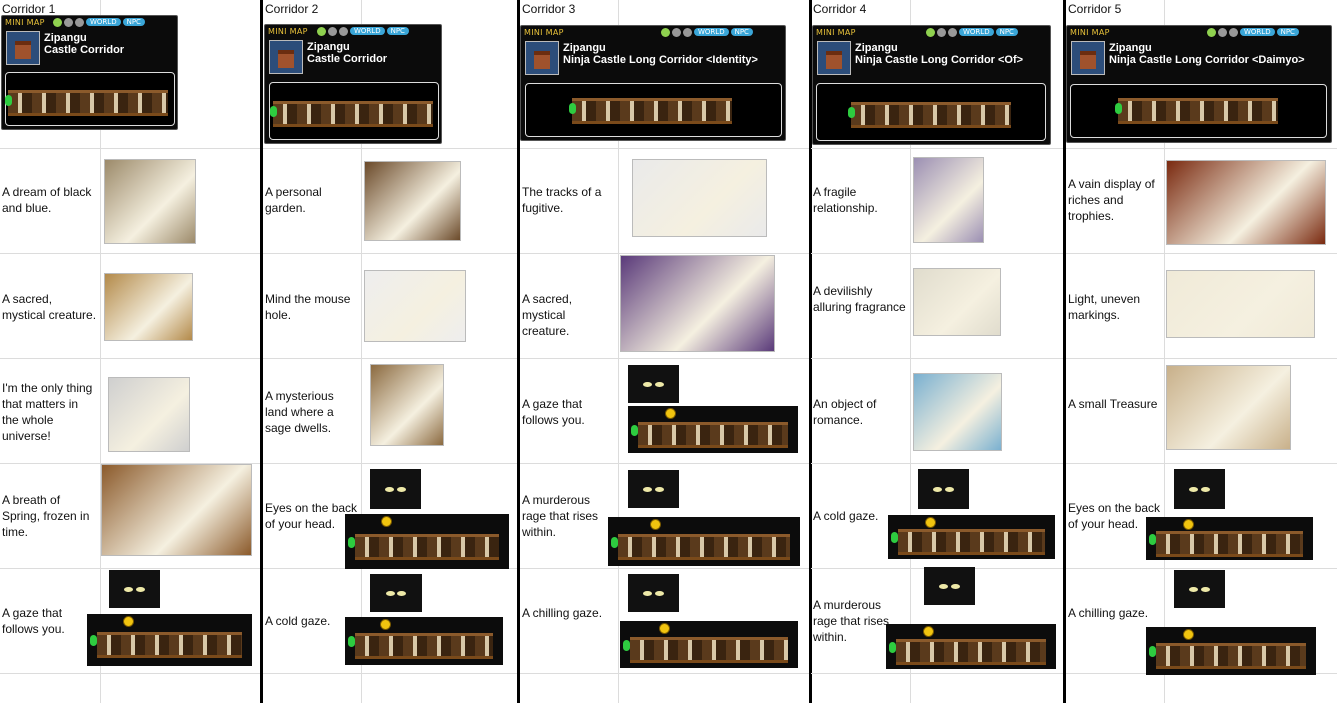  Describe the element at coordinates (948, 200) in the screenshot. I see `painting-image` at that location.